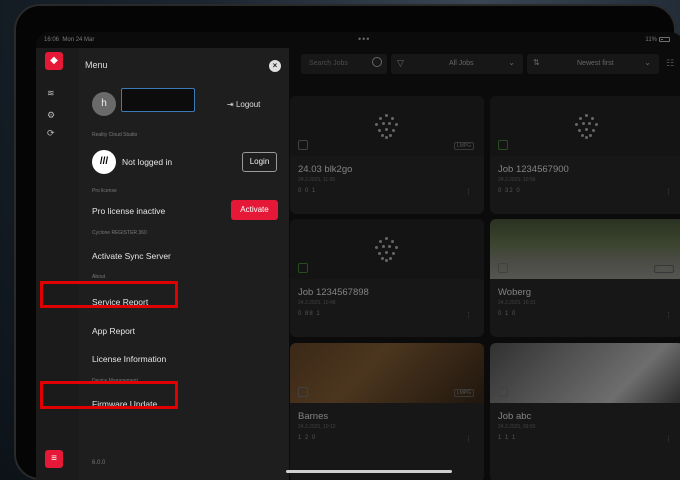  I want to click on search-input: Search Jobs, so click(344, 64).